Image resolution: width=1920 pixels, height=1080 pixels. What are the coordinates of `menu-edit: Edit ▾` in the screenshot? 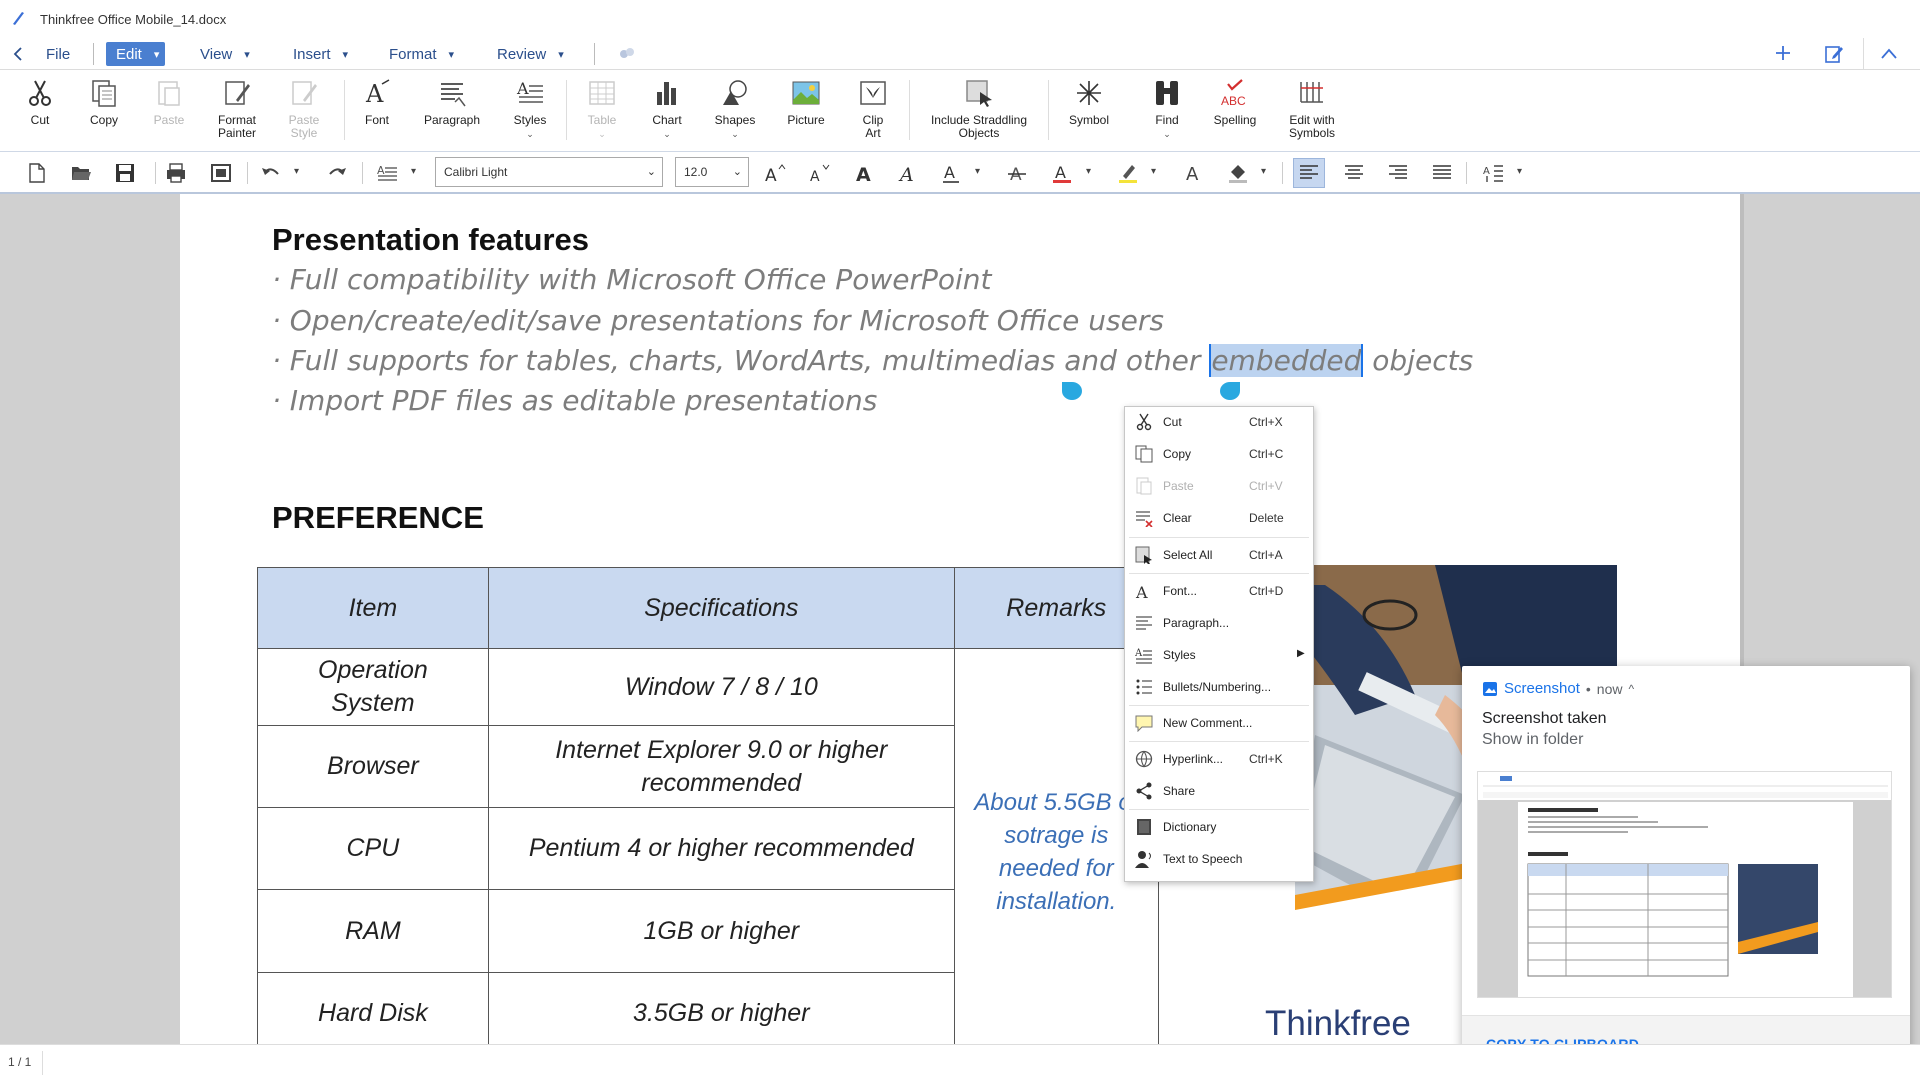 It's located at (136, 54).